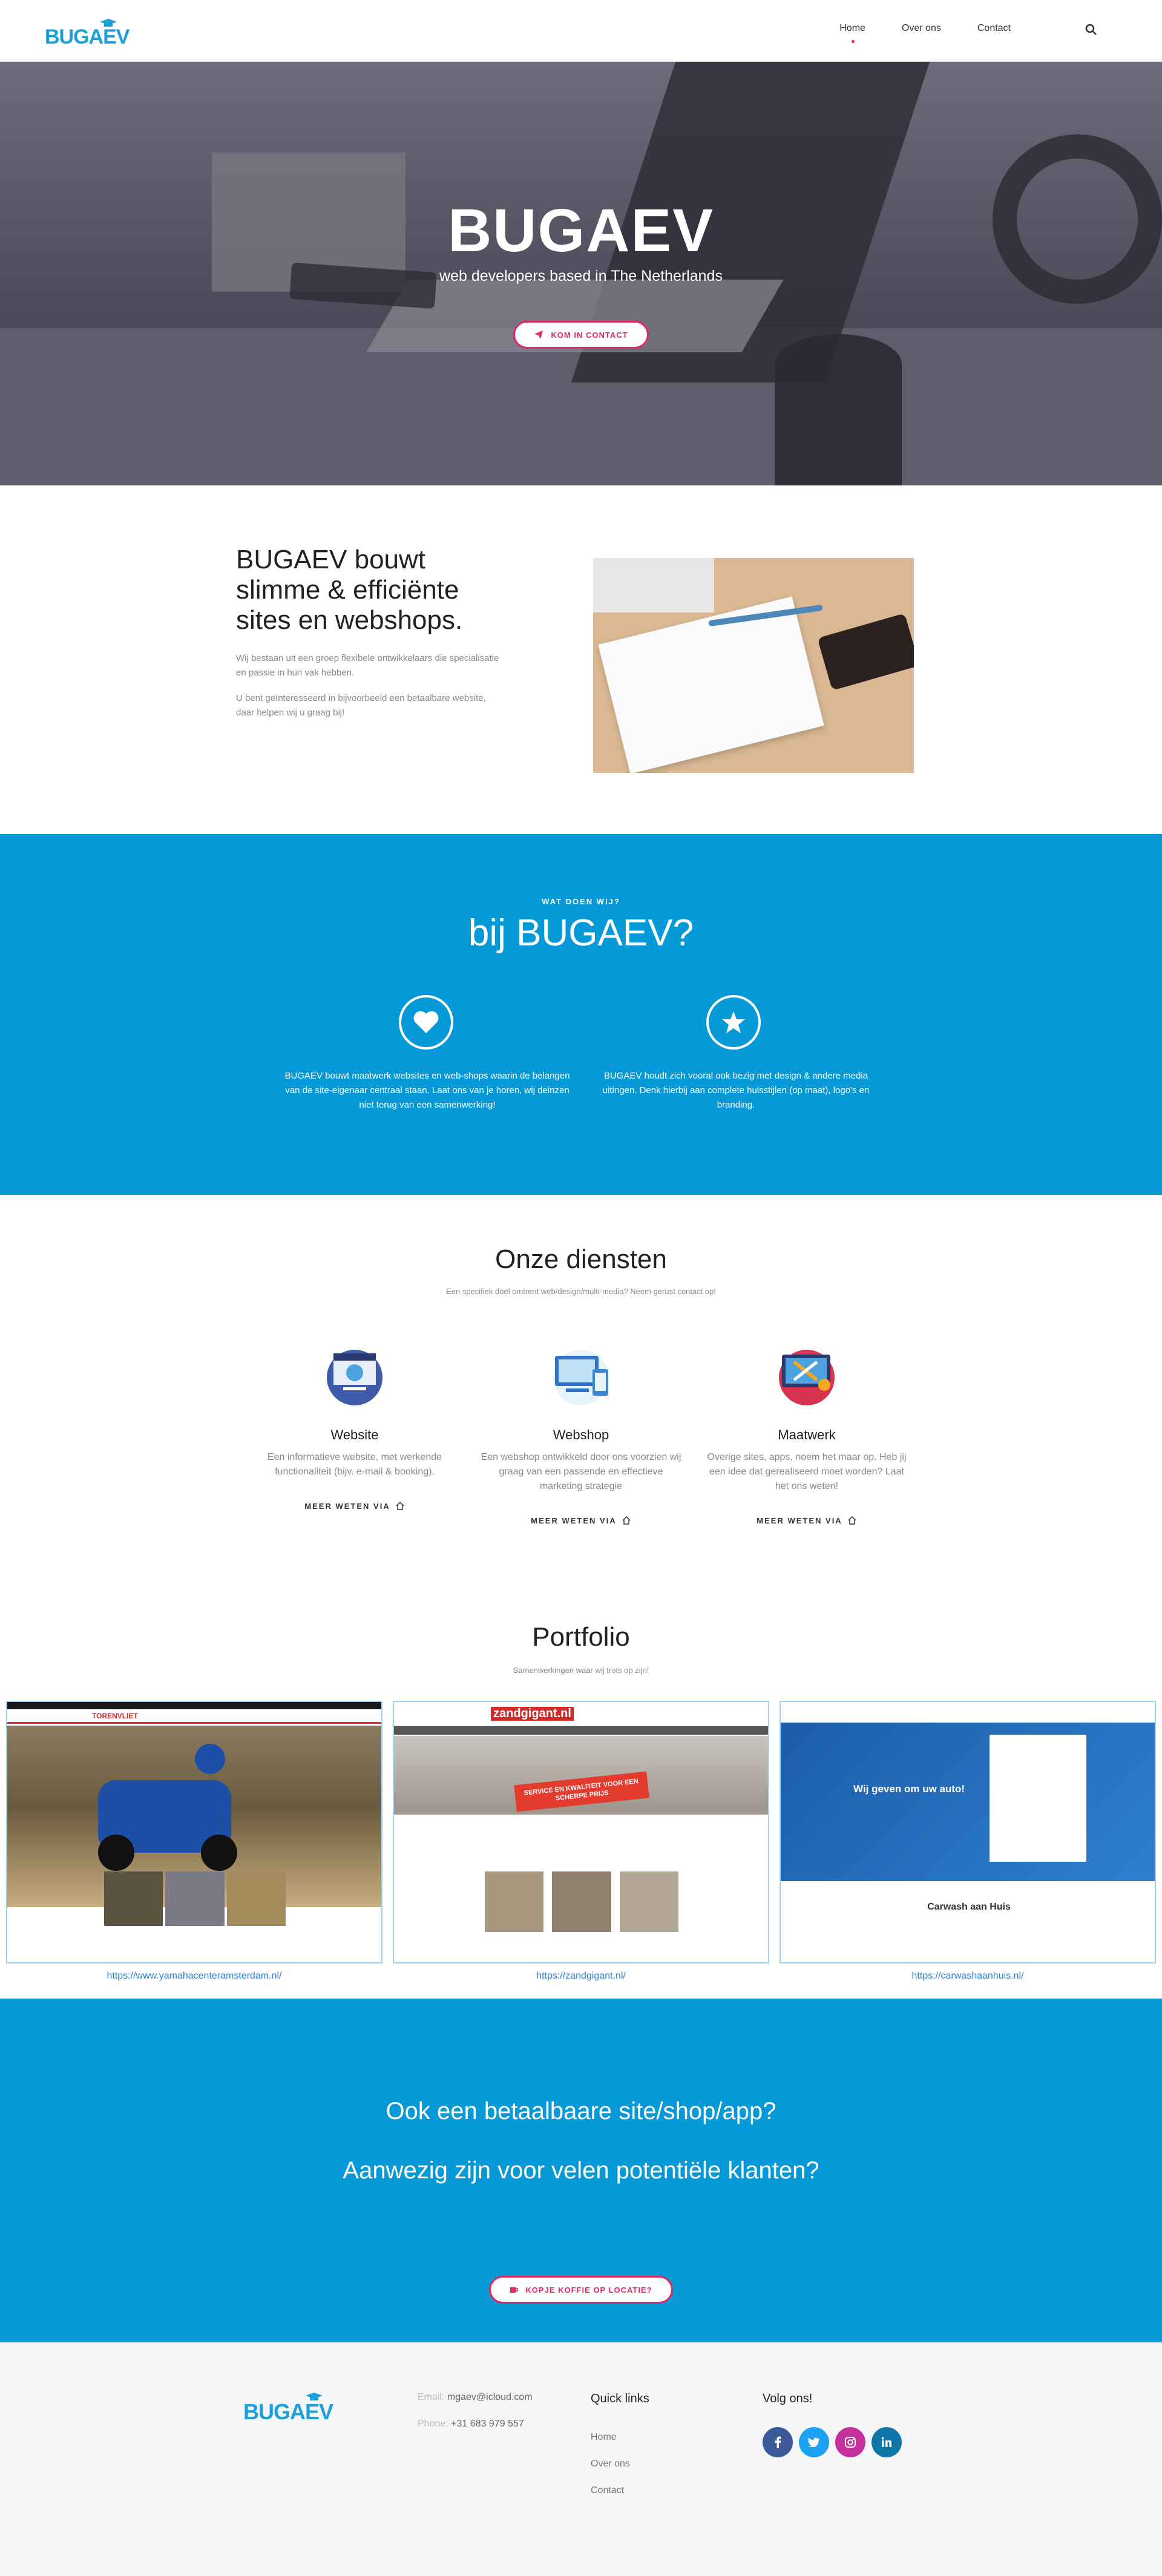 This screenshot has height=2576, width=1162. Describe the element at coordinates (581, 1901) in the screenshot. I see `pf2-products` at that location.